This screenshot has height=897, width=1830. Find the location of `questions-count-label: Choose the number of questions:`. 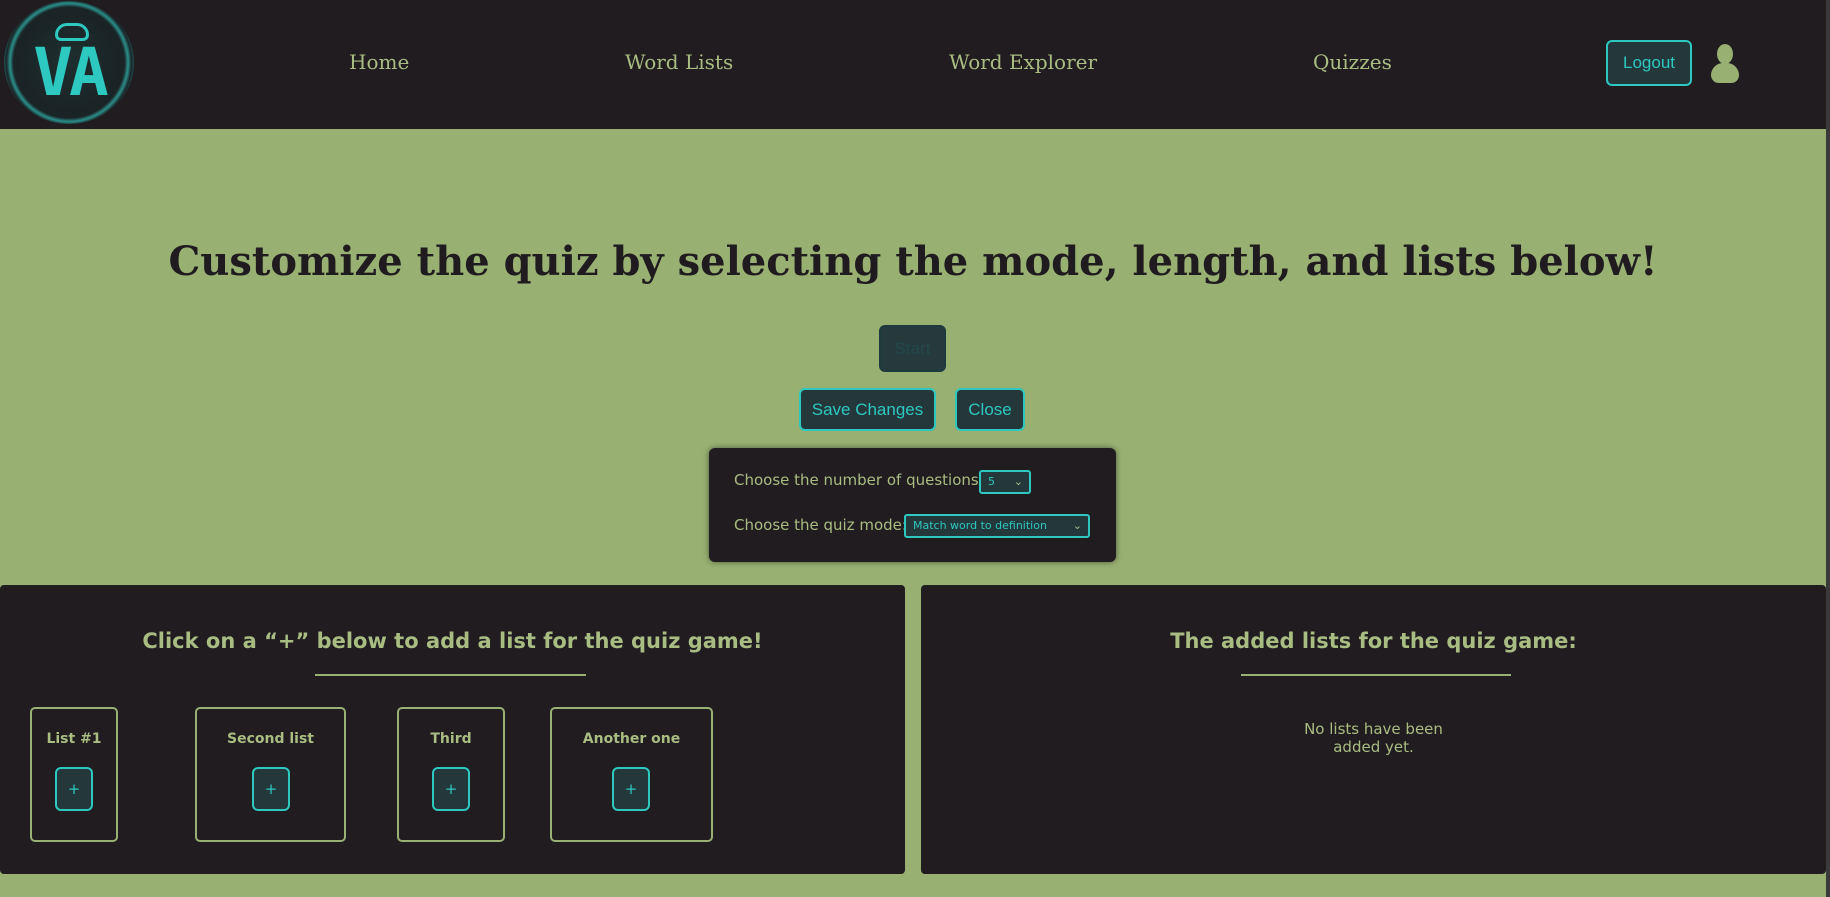

questions-count-label: Choose the number of questions: is located at coordinates (859, 480).